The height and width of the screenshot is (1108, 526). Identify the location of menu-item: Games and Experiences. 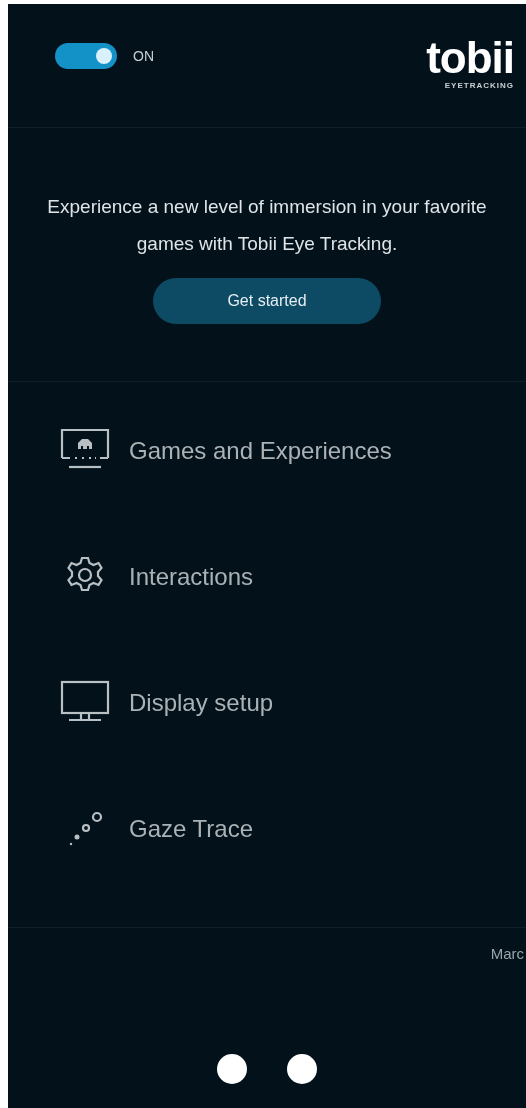
(267, 486).